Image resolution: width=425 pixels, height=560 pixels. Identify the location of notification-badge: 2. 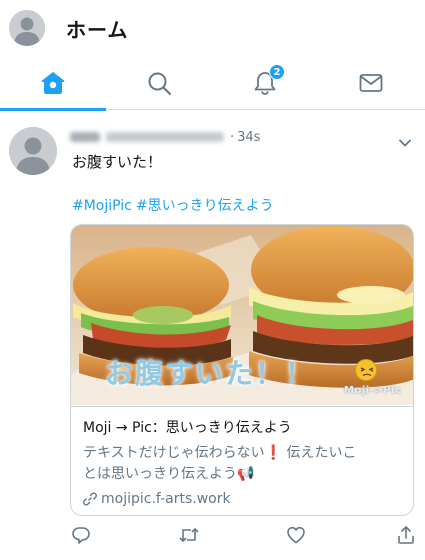
(277, 72).